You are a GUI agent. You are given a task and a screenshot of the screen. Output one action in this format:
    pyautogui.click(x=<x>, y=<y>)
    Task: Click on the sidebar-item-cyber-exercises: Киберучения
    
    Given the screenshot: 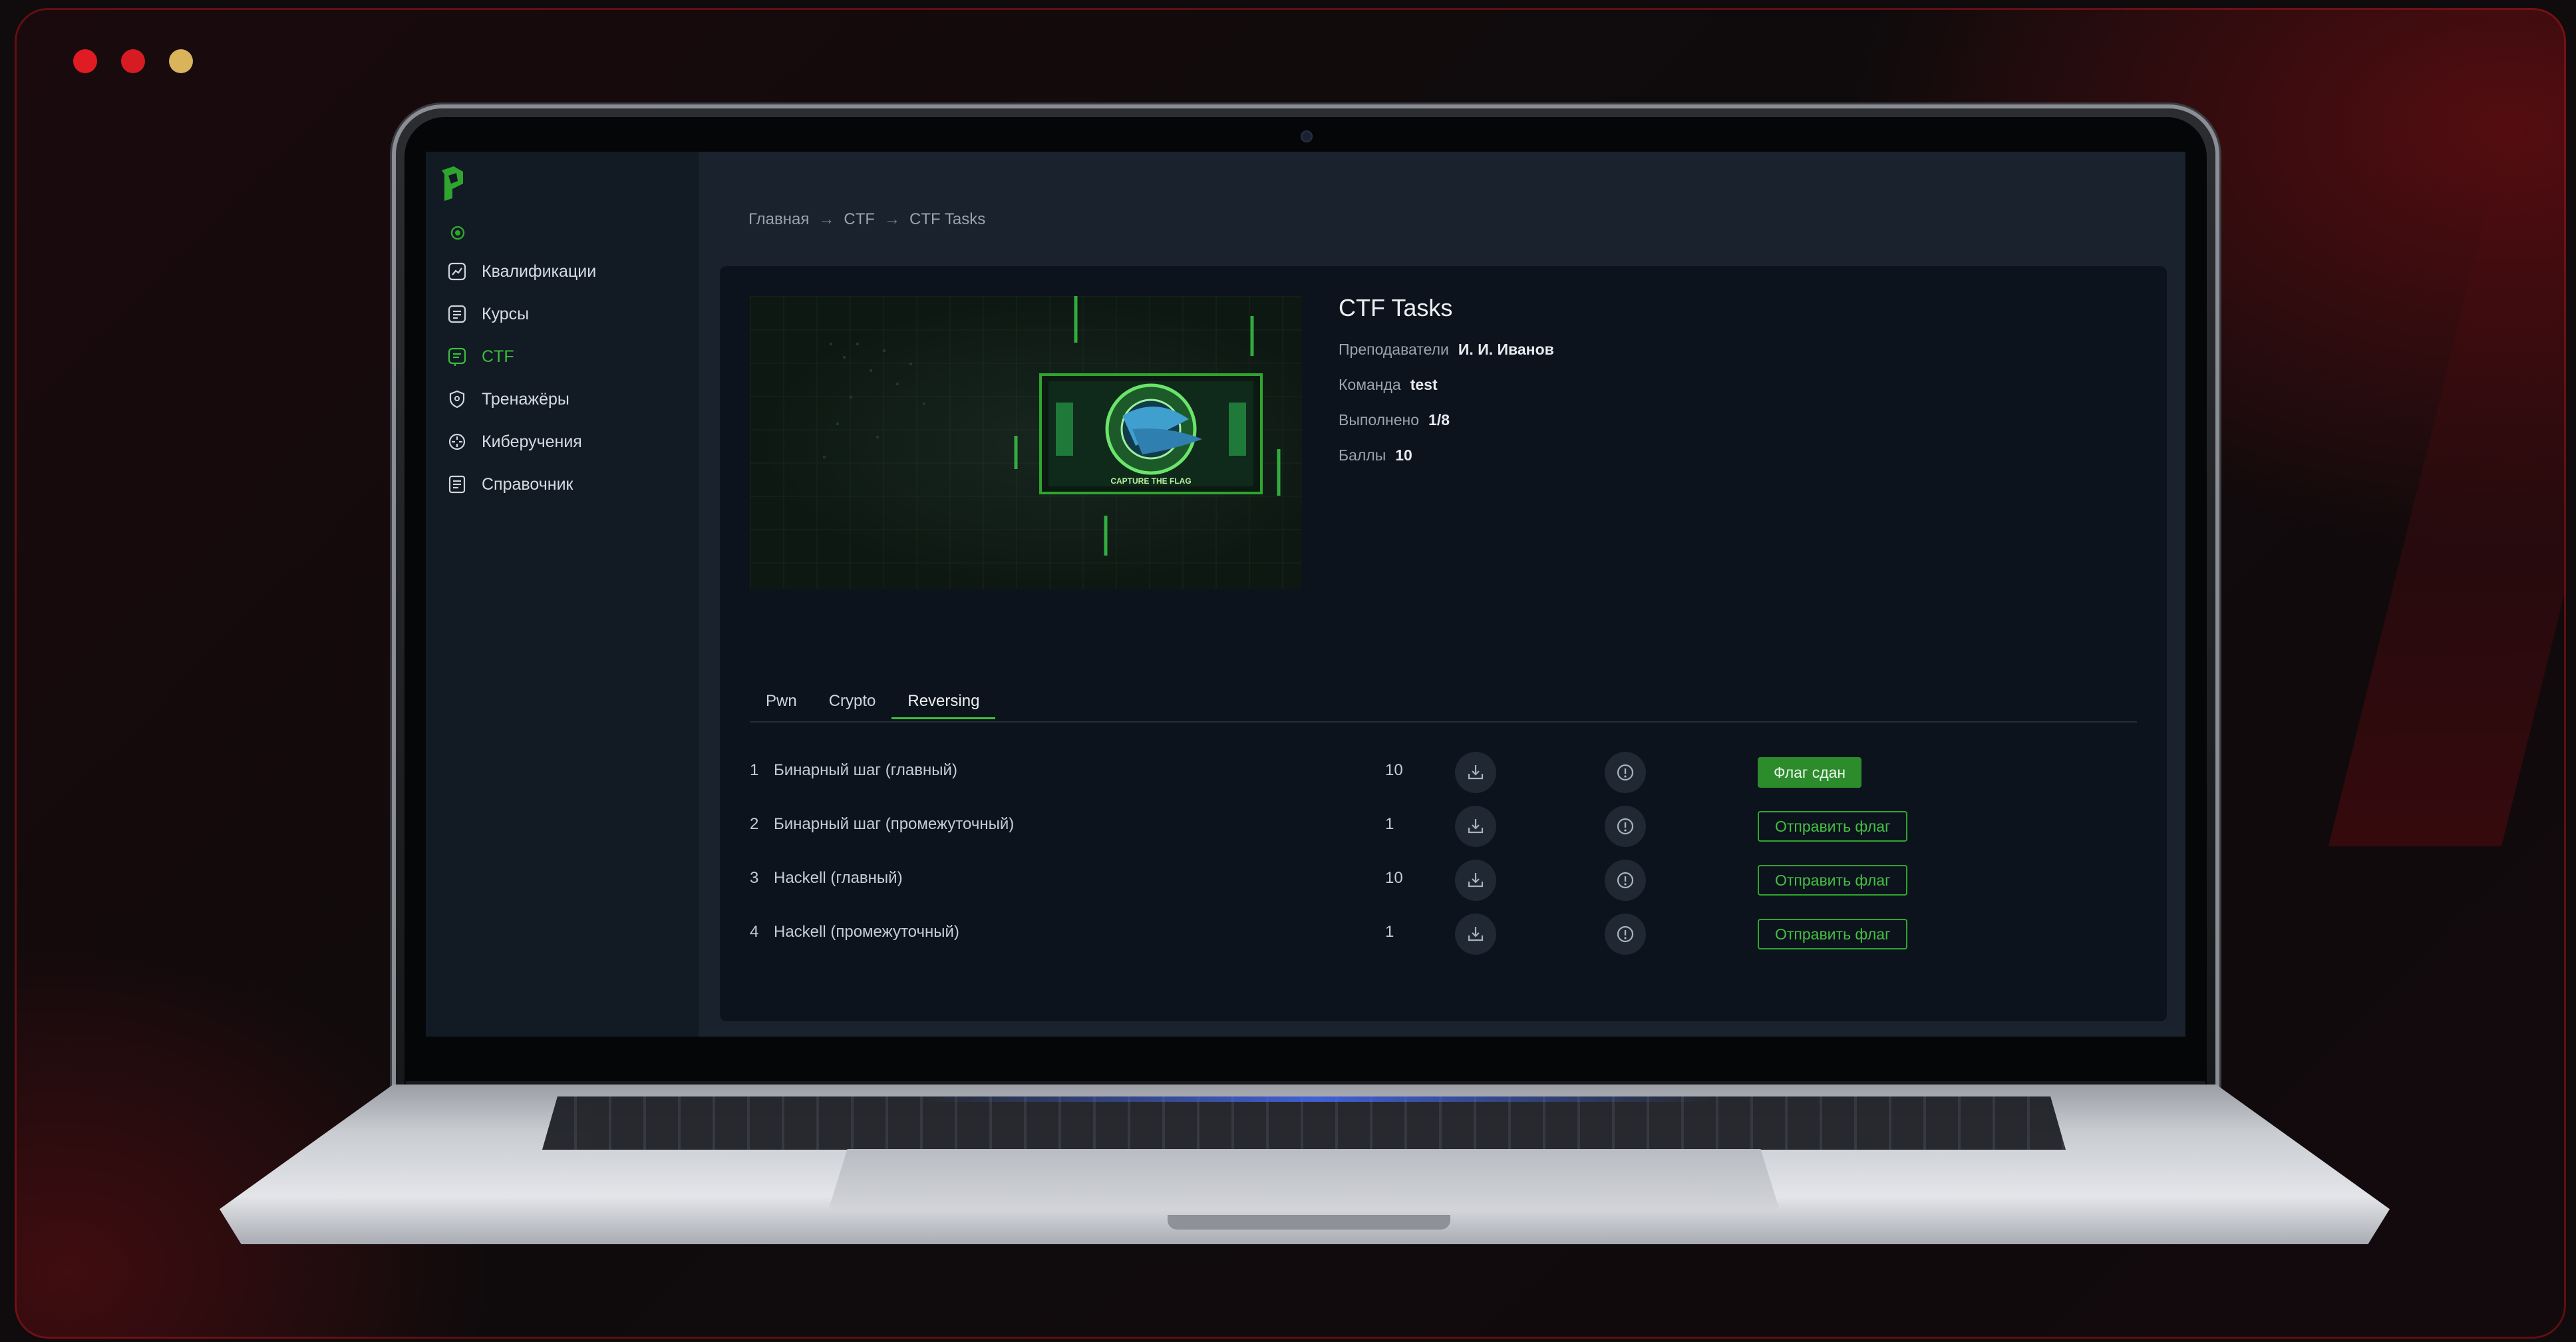 What is the action you would take?
    pyautogui.click(x=521, y=441)
    